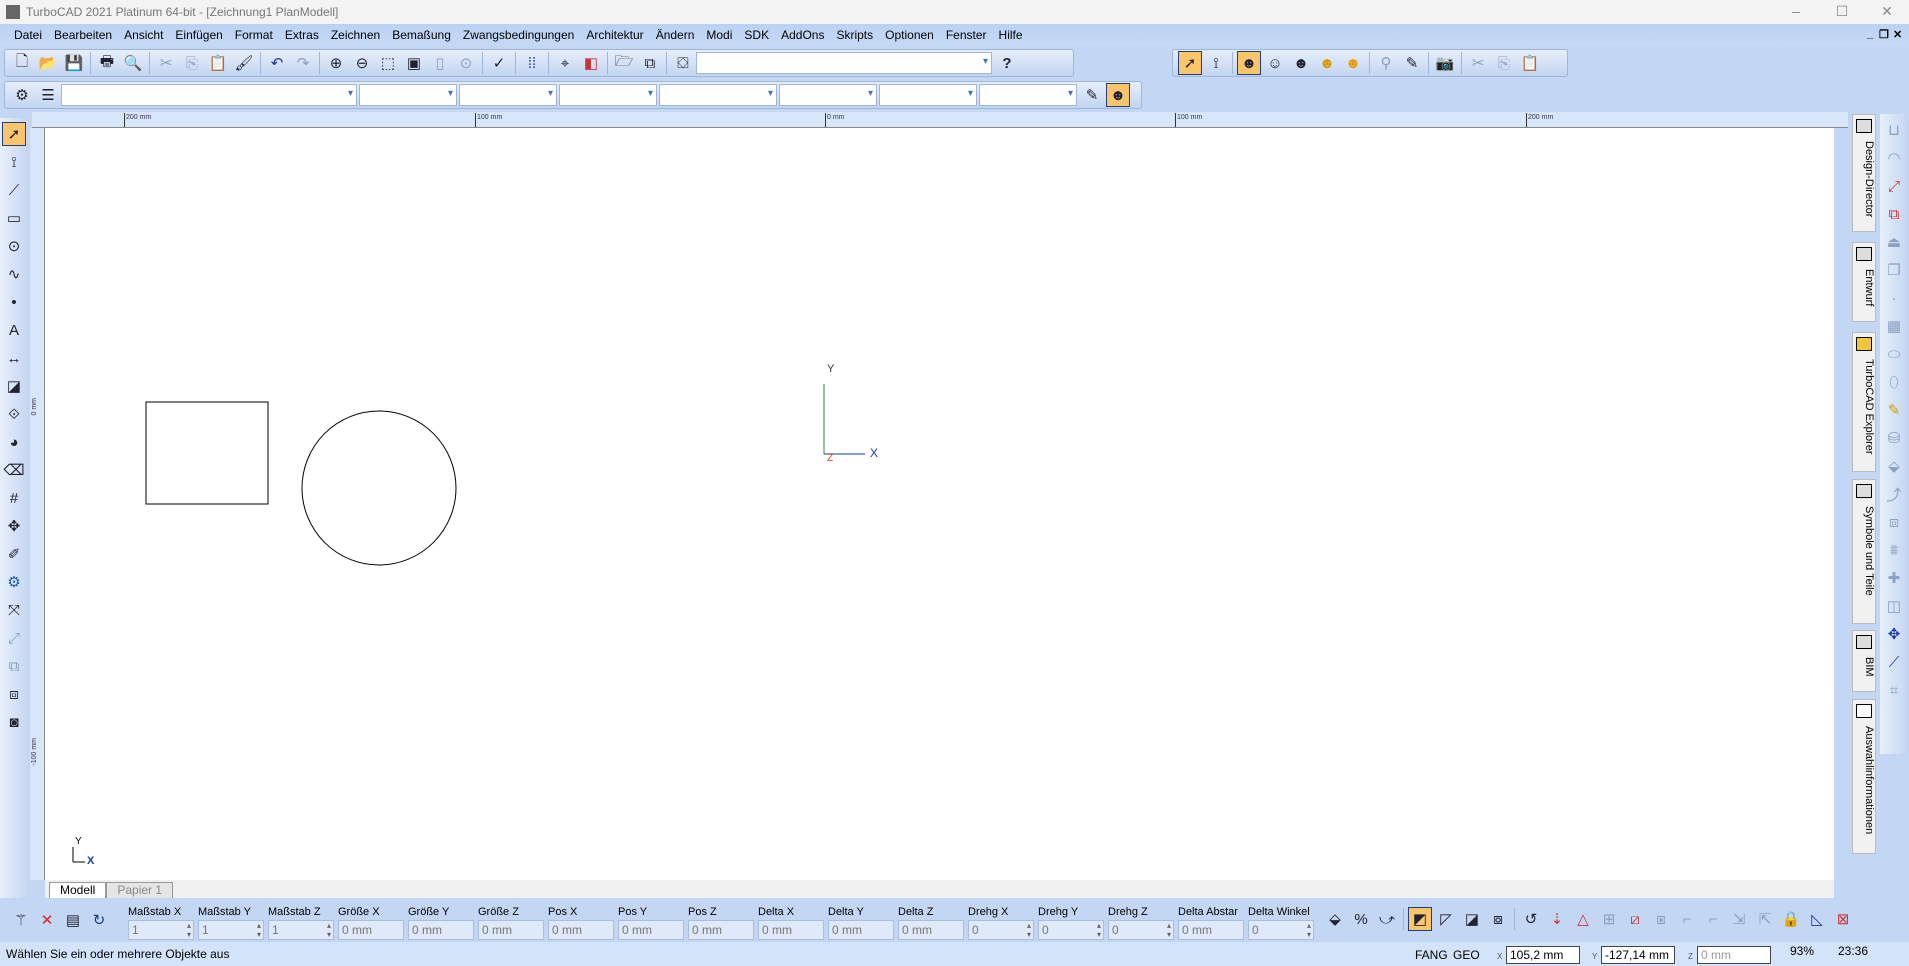 The width and height of the screenshot is (1909, 966). What do you see at coordinates (1609, 919) in the screenshot?
I see `snap-tree-icon: ⊞` at bounding box center [1609, 919].